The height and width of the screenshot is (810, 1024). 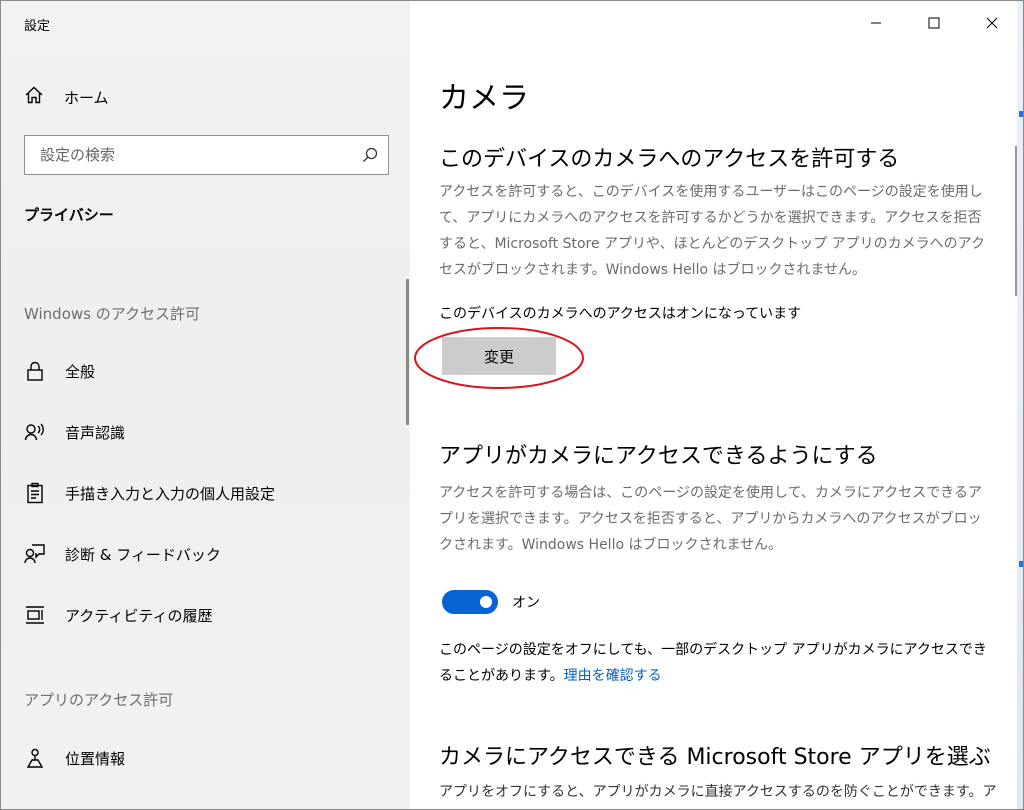 I want to click on minimize-button, so click(x=876, y=23).